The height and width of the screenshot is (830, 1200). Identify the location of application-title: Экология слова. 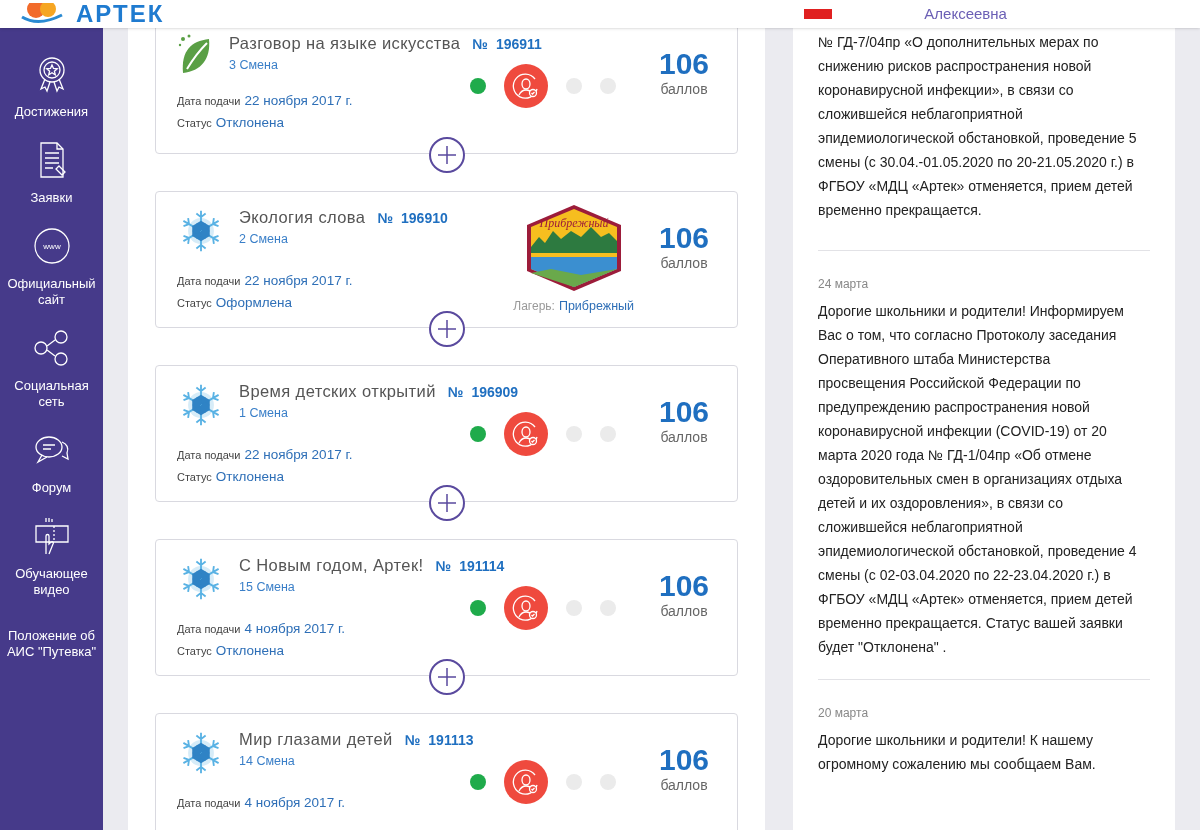
(302, 217).